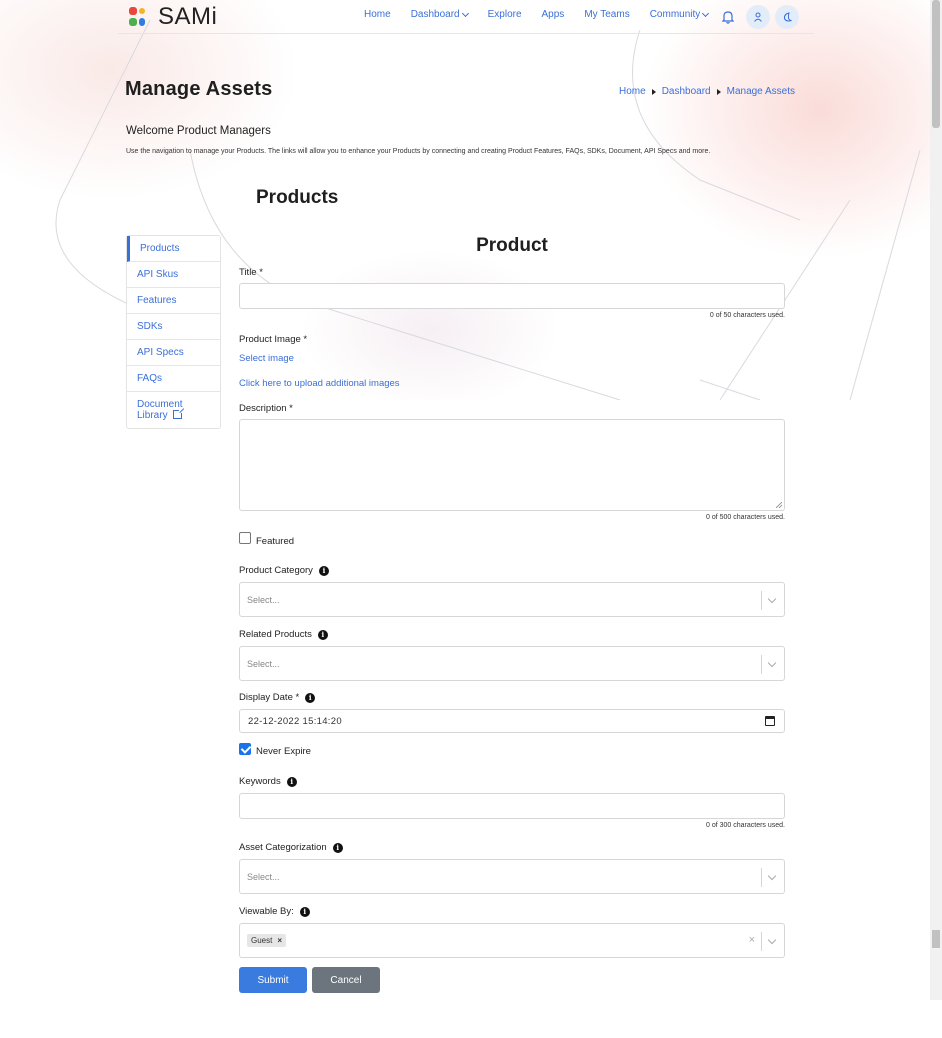 This screenshot has height=1038, width=942. I want to click on nav-dashboard: Dashboard, so click(440, 14).